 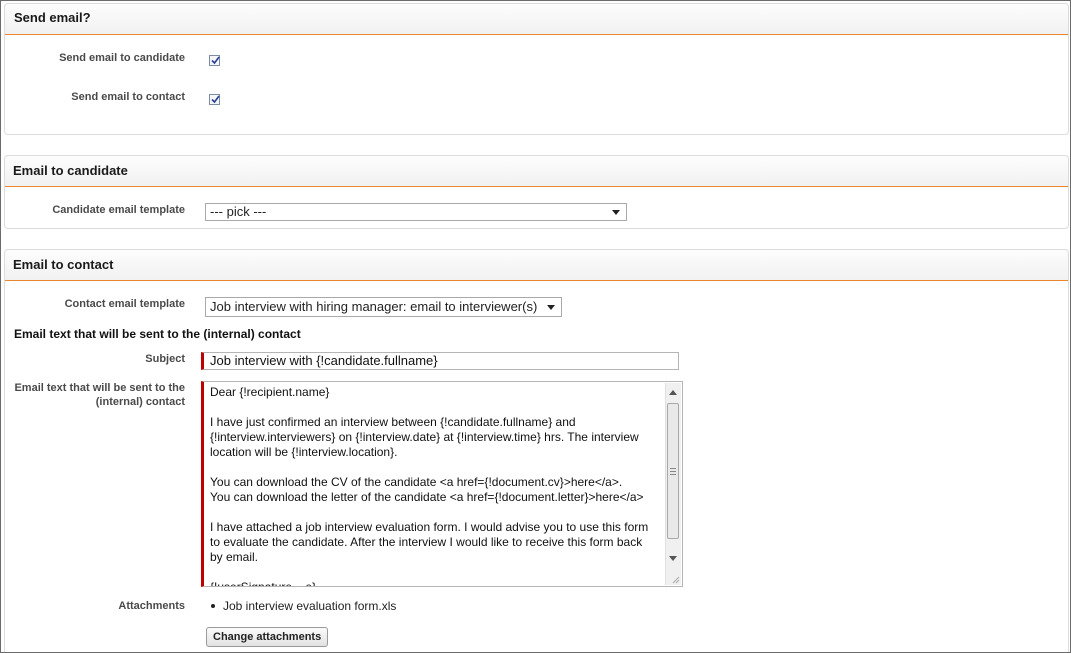 I want to click on email-to-candidate-title: Email to candidate, so click(x=70, y=170).